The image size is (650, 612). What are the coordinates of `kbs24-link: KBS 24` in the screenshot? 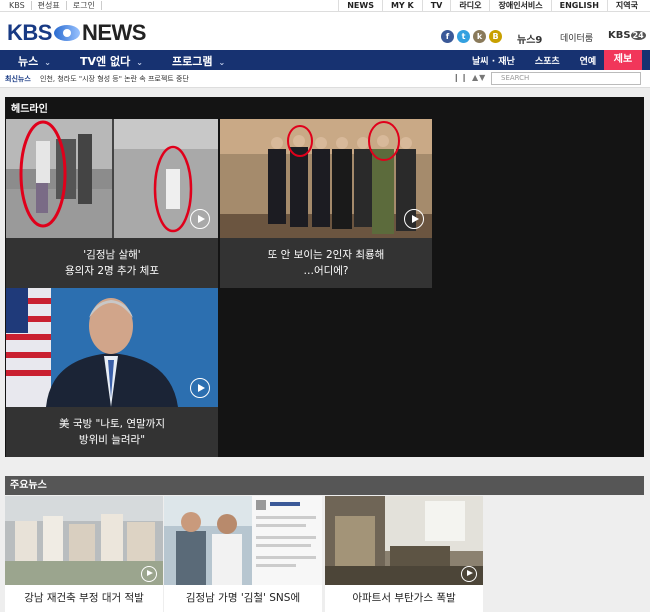 It's located at (627, 35).